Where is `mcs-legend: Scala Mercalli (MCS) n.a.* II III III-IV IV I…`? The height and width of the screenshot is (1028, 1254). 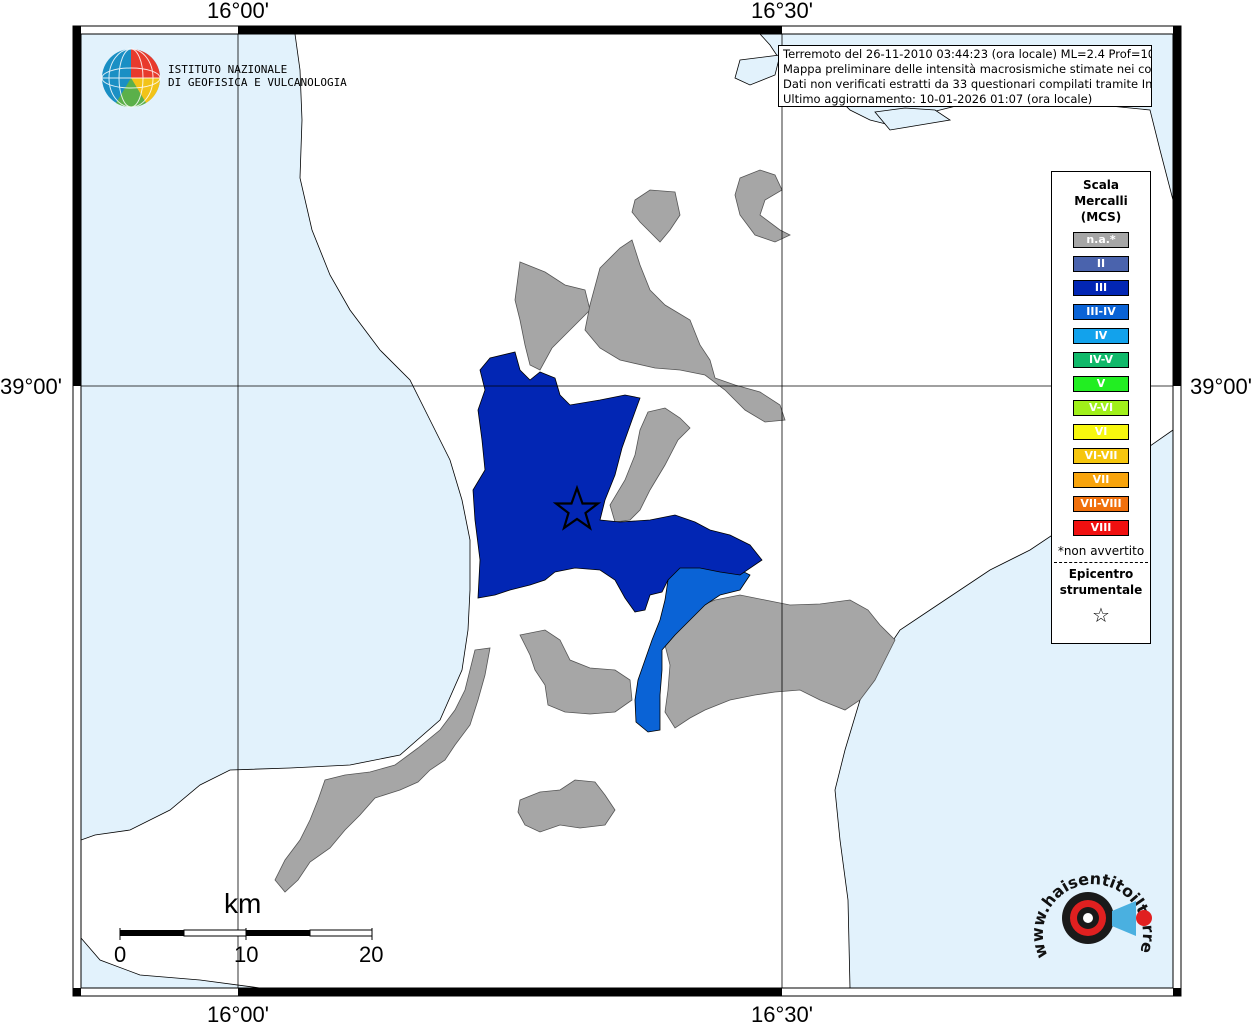 mcs-legend: Scala Mercalli (MCS) n.a.* II III III-IV IV I… is located at coordinates (1101, 407).